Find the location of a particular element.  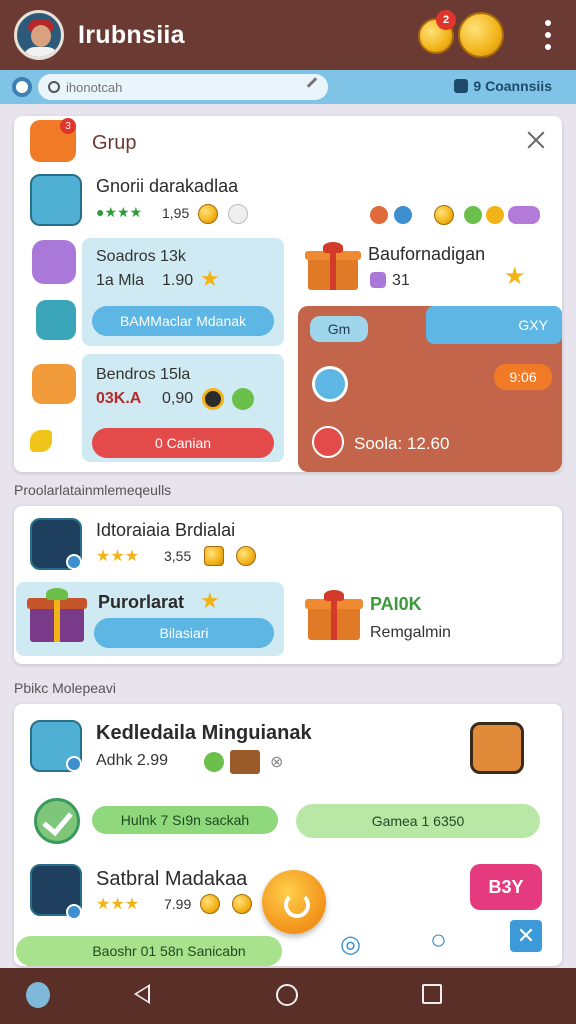

offer-value: 1.90 is located at coordinates (178, 280).